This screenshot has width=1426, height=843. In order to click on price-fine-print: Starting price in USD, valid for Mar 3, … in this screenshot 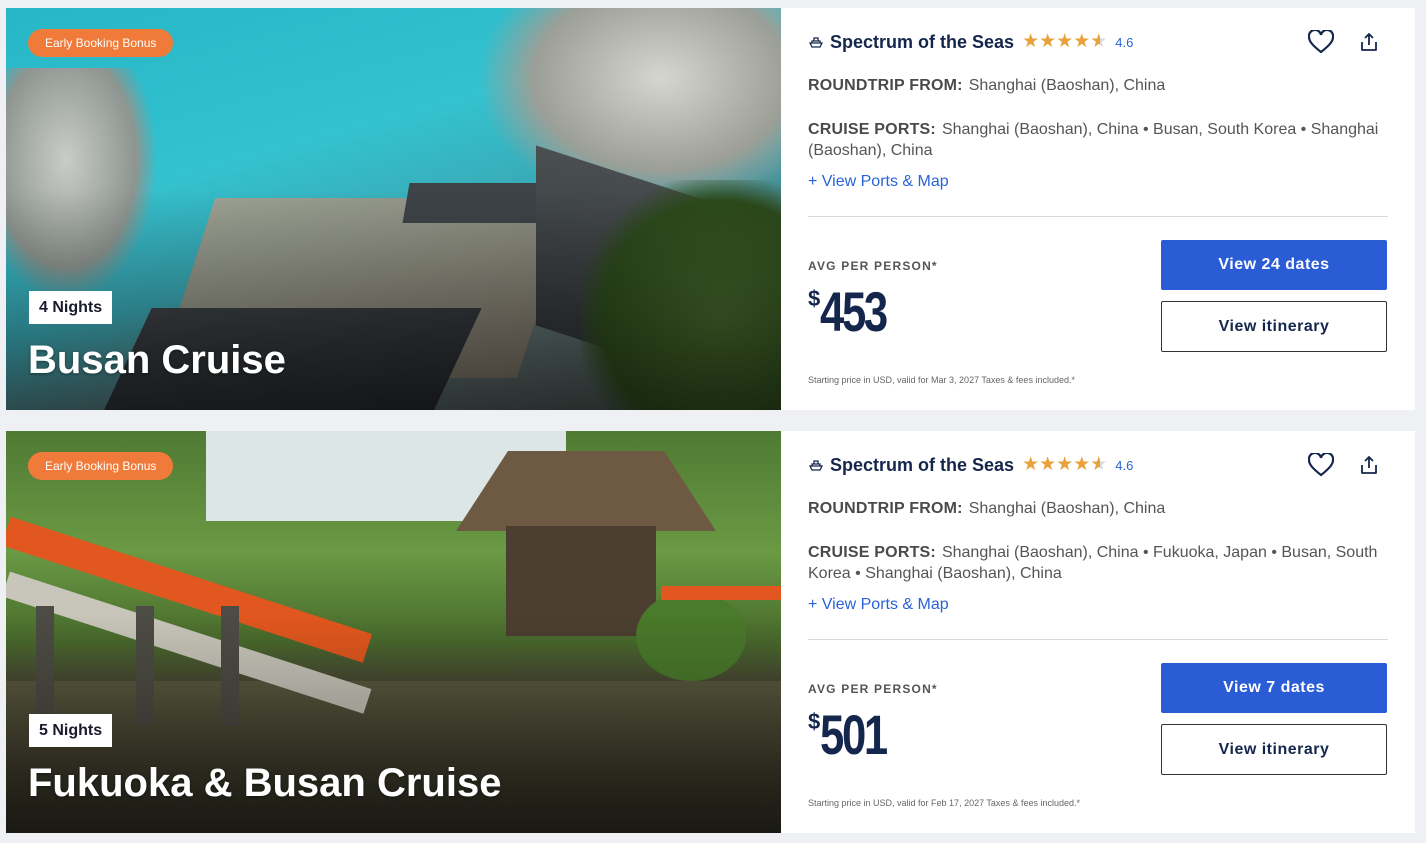, I will do `click(941, 380)`.